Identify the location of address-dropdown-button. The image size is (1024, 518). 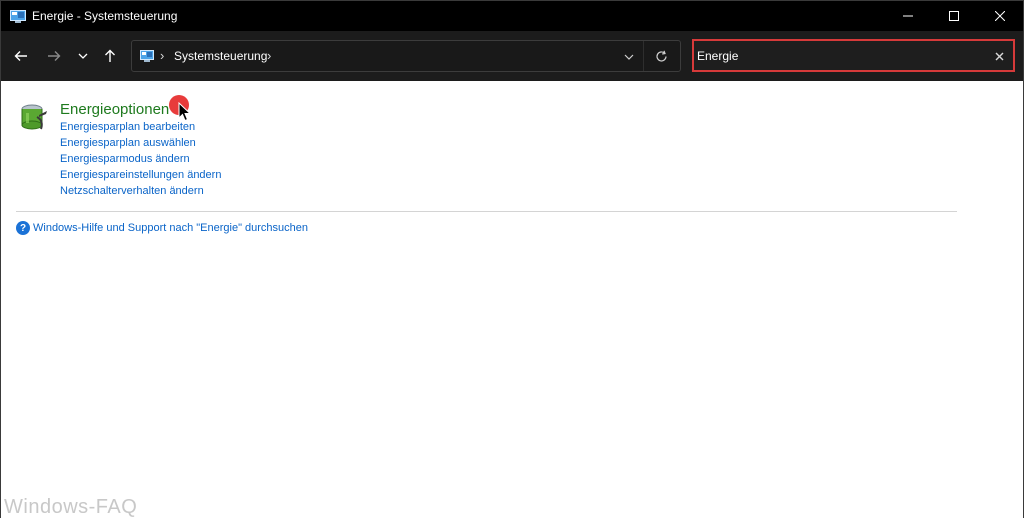
(629, 57).